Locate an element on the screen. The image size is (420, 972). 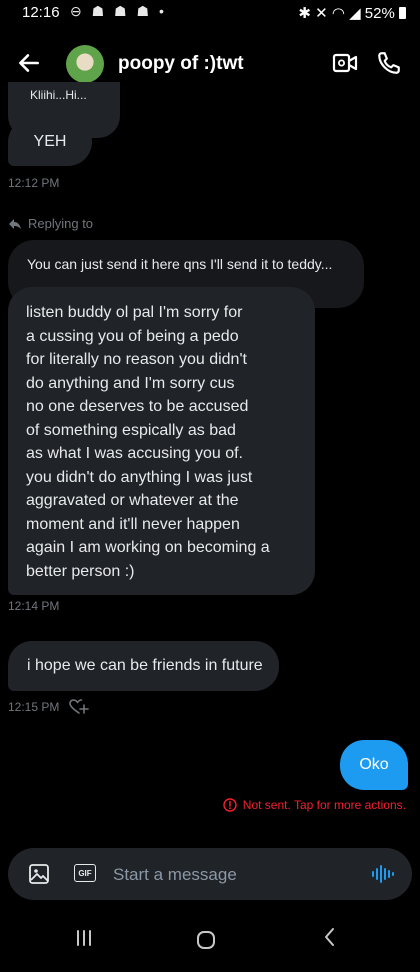
timestamp-row-hope: 12:15 PM is located at coordinates (49, 707).